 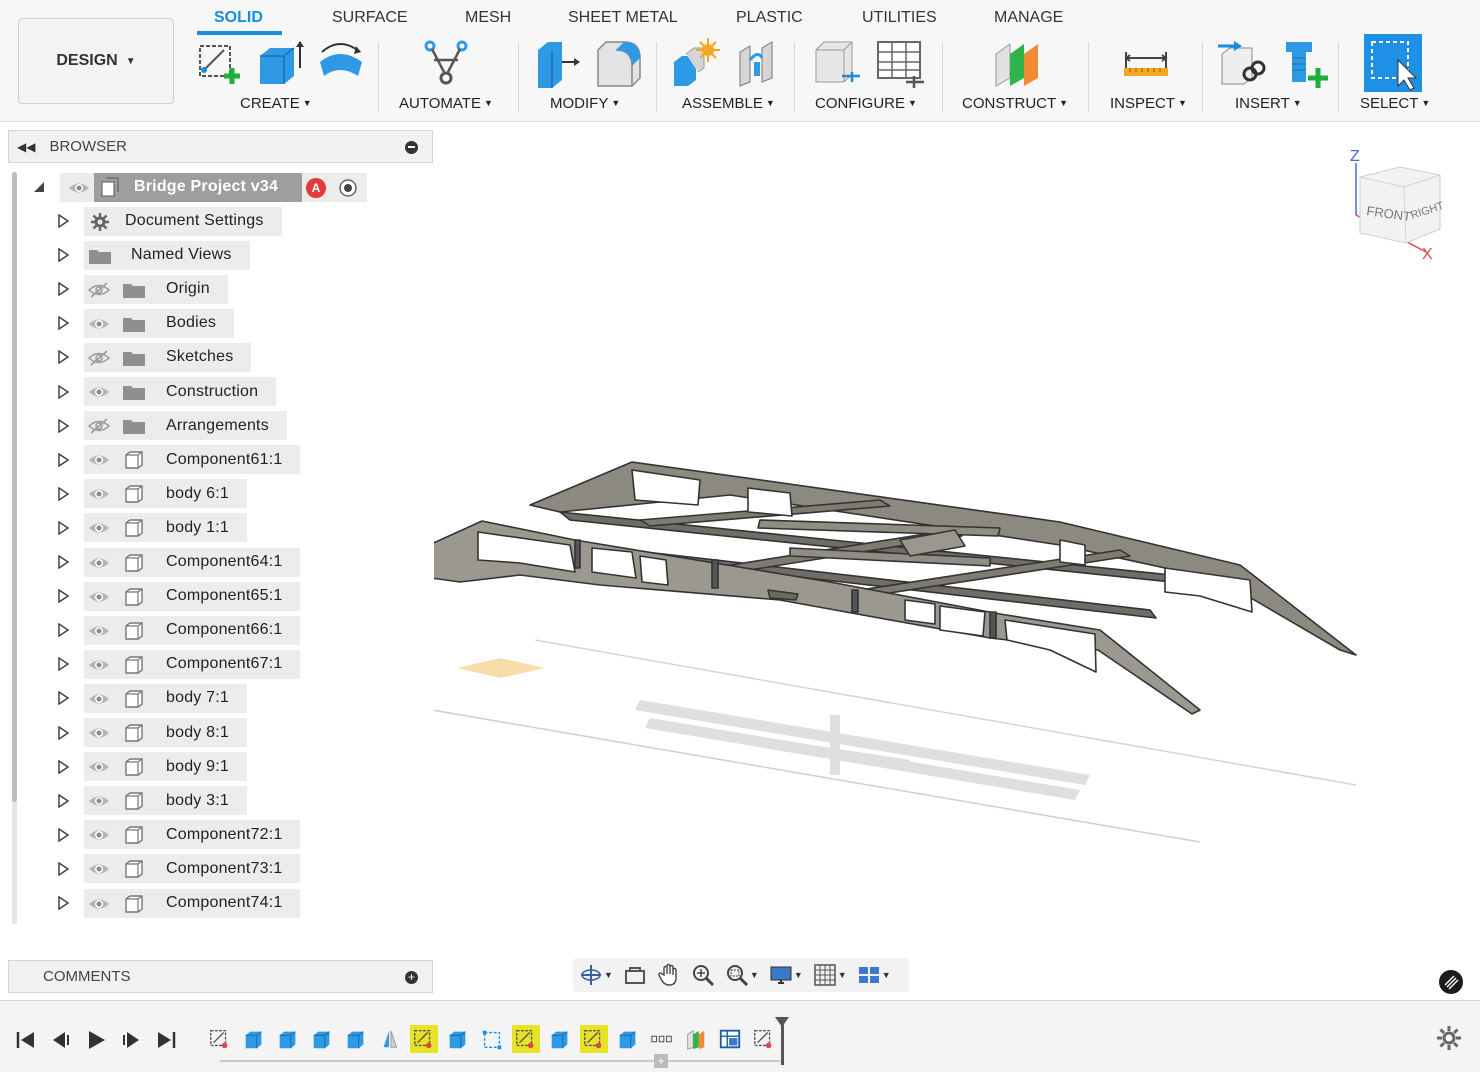 I want to click on step-forward-icon, so click(x=131, y=1040).